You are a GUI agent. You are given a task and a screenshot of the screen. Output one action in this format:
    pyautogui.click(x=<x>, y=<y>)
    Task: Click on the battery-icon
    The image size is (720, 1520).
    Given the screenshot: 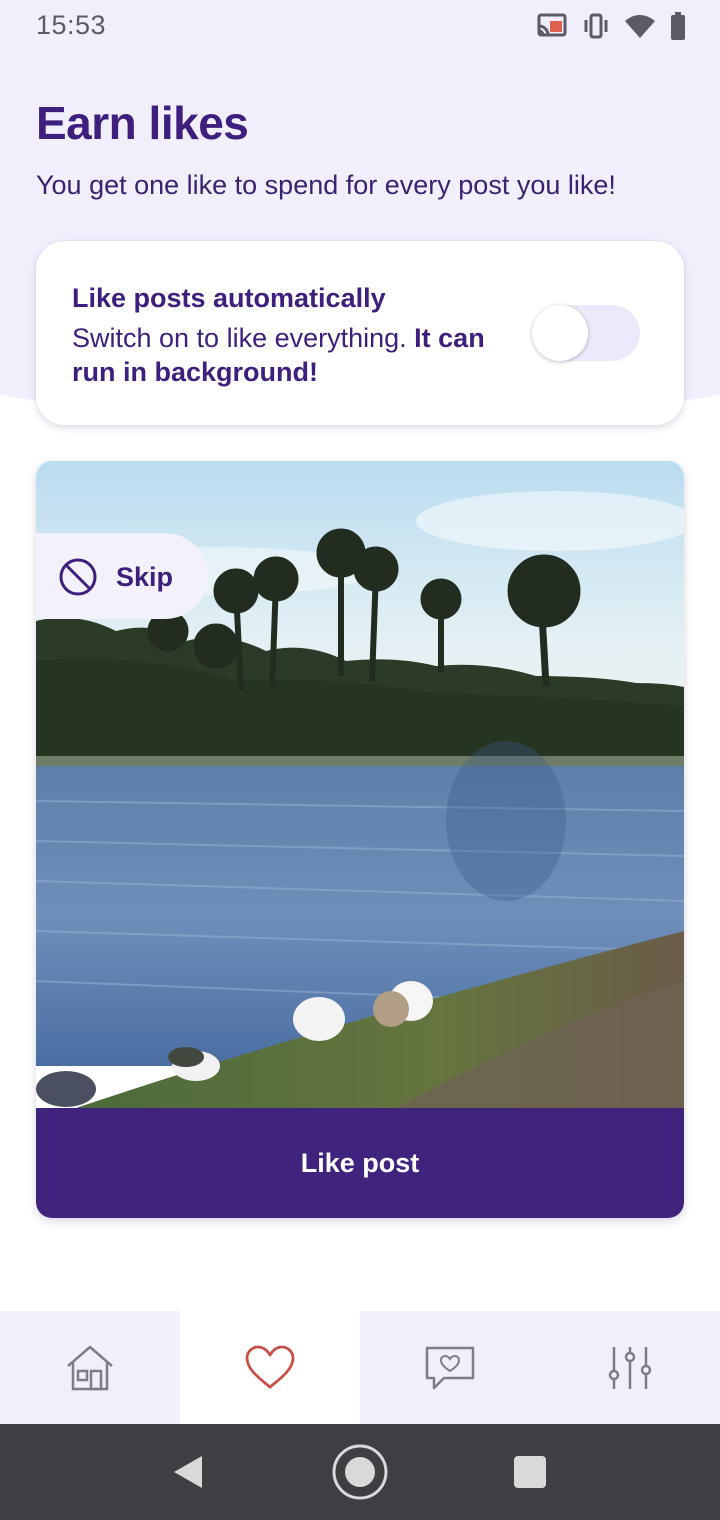 What is the action you would take?
    pyautogui.click(x=678, y=26)
    